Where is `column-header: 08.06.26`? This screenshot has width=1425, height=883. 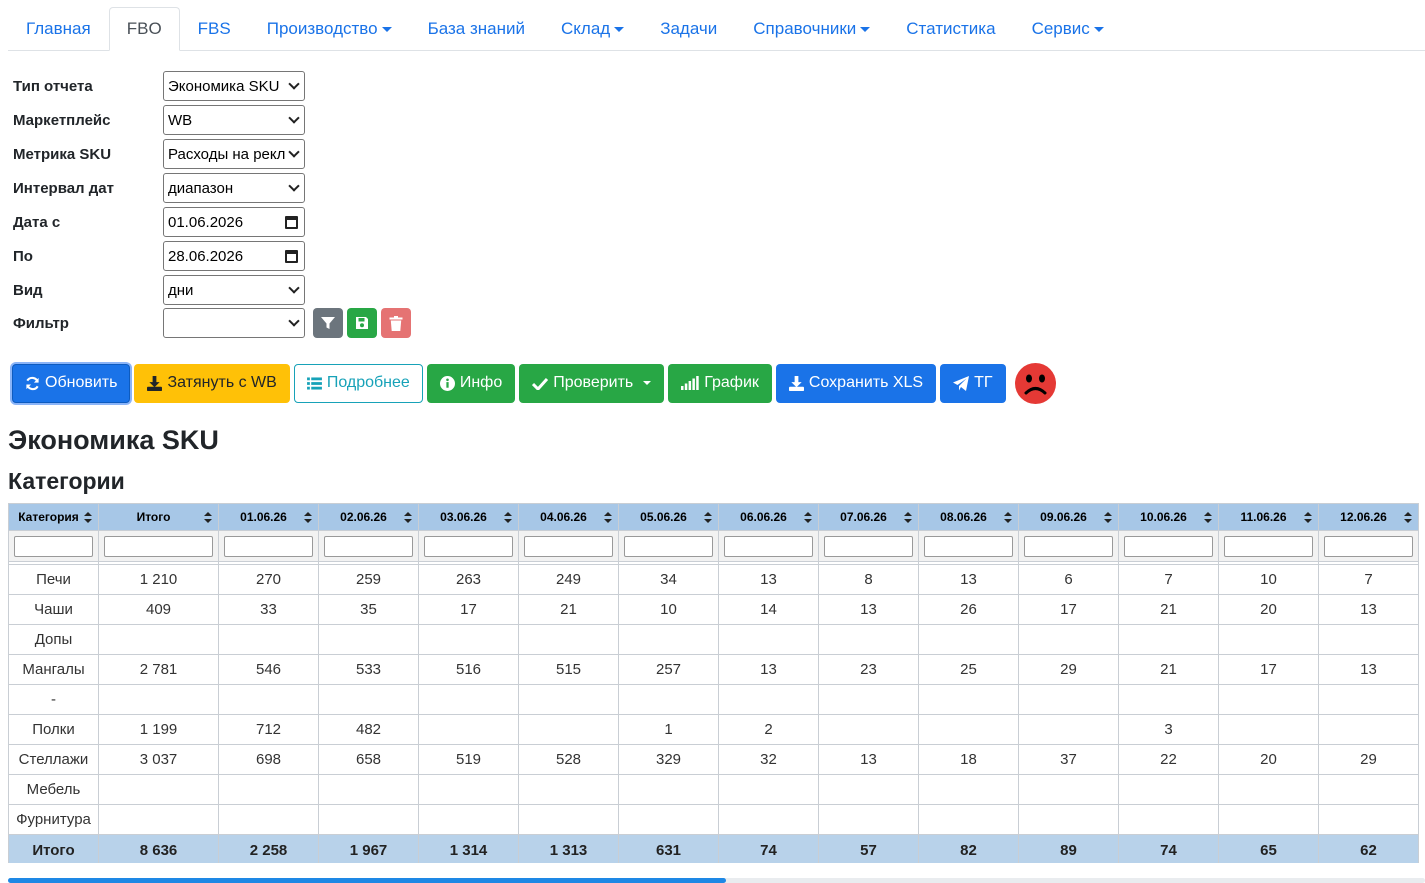 column-header: 08.06.26 is located at coordinates (968, 517).